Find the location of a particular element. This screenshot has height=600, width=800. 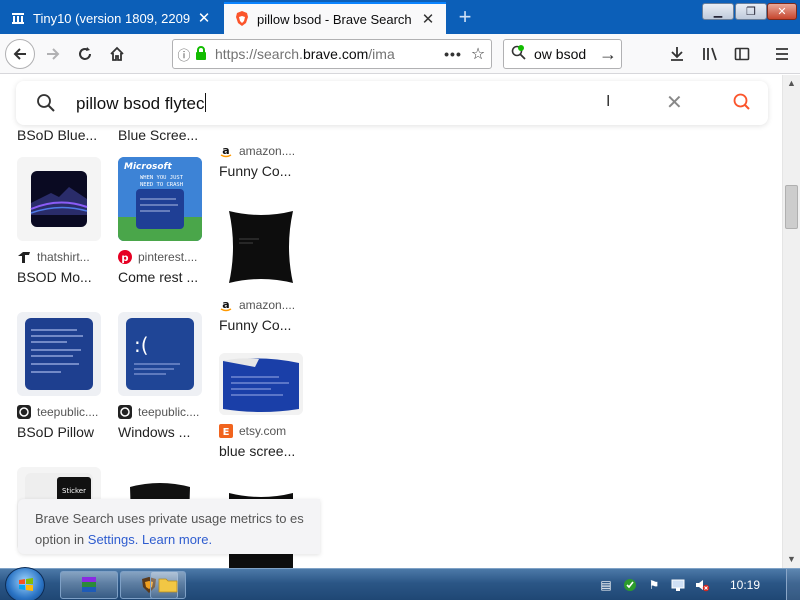

scrollbar-thumb is located at coordinates (791, 207).